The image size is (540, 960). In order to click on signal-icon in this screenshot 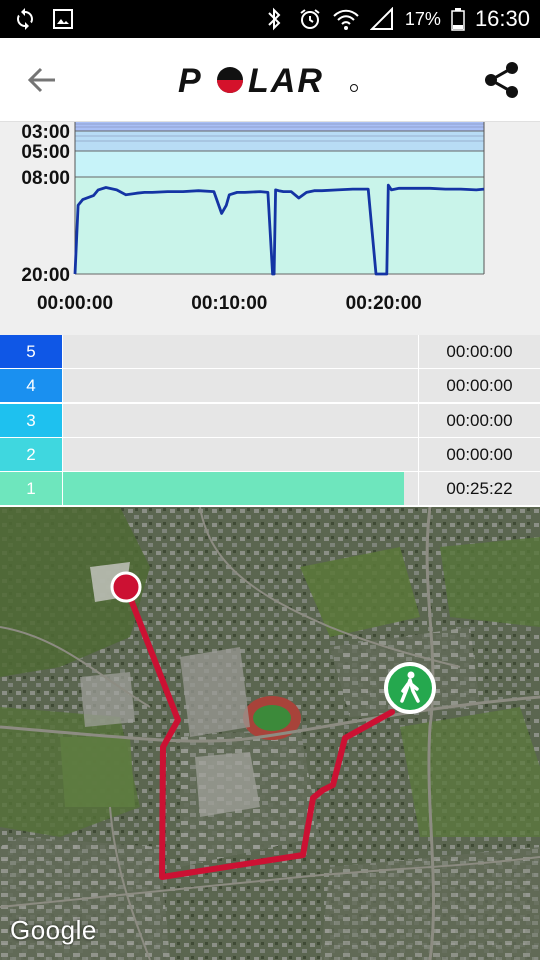, I will do `click(382, 19)`.